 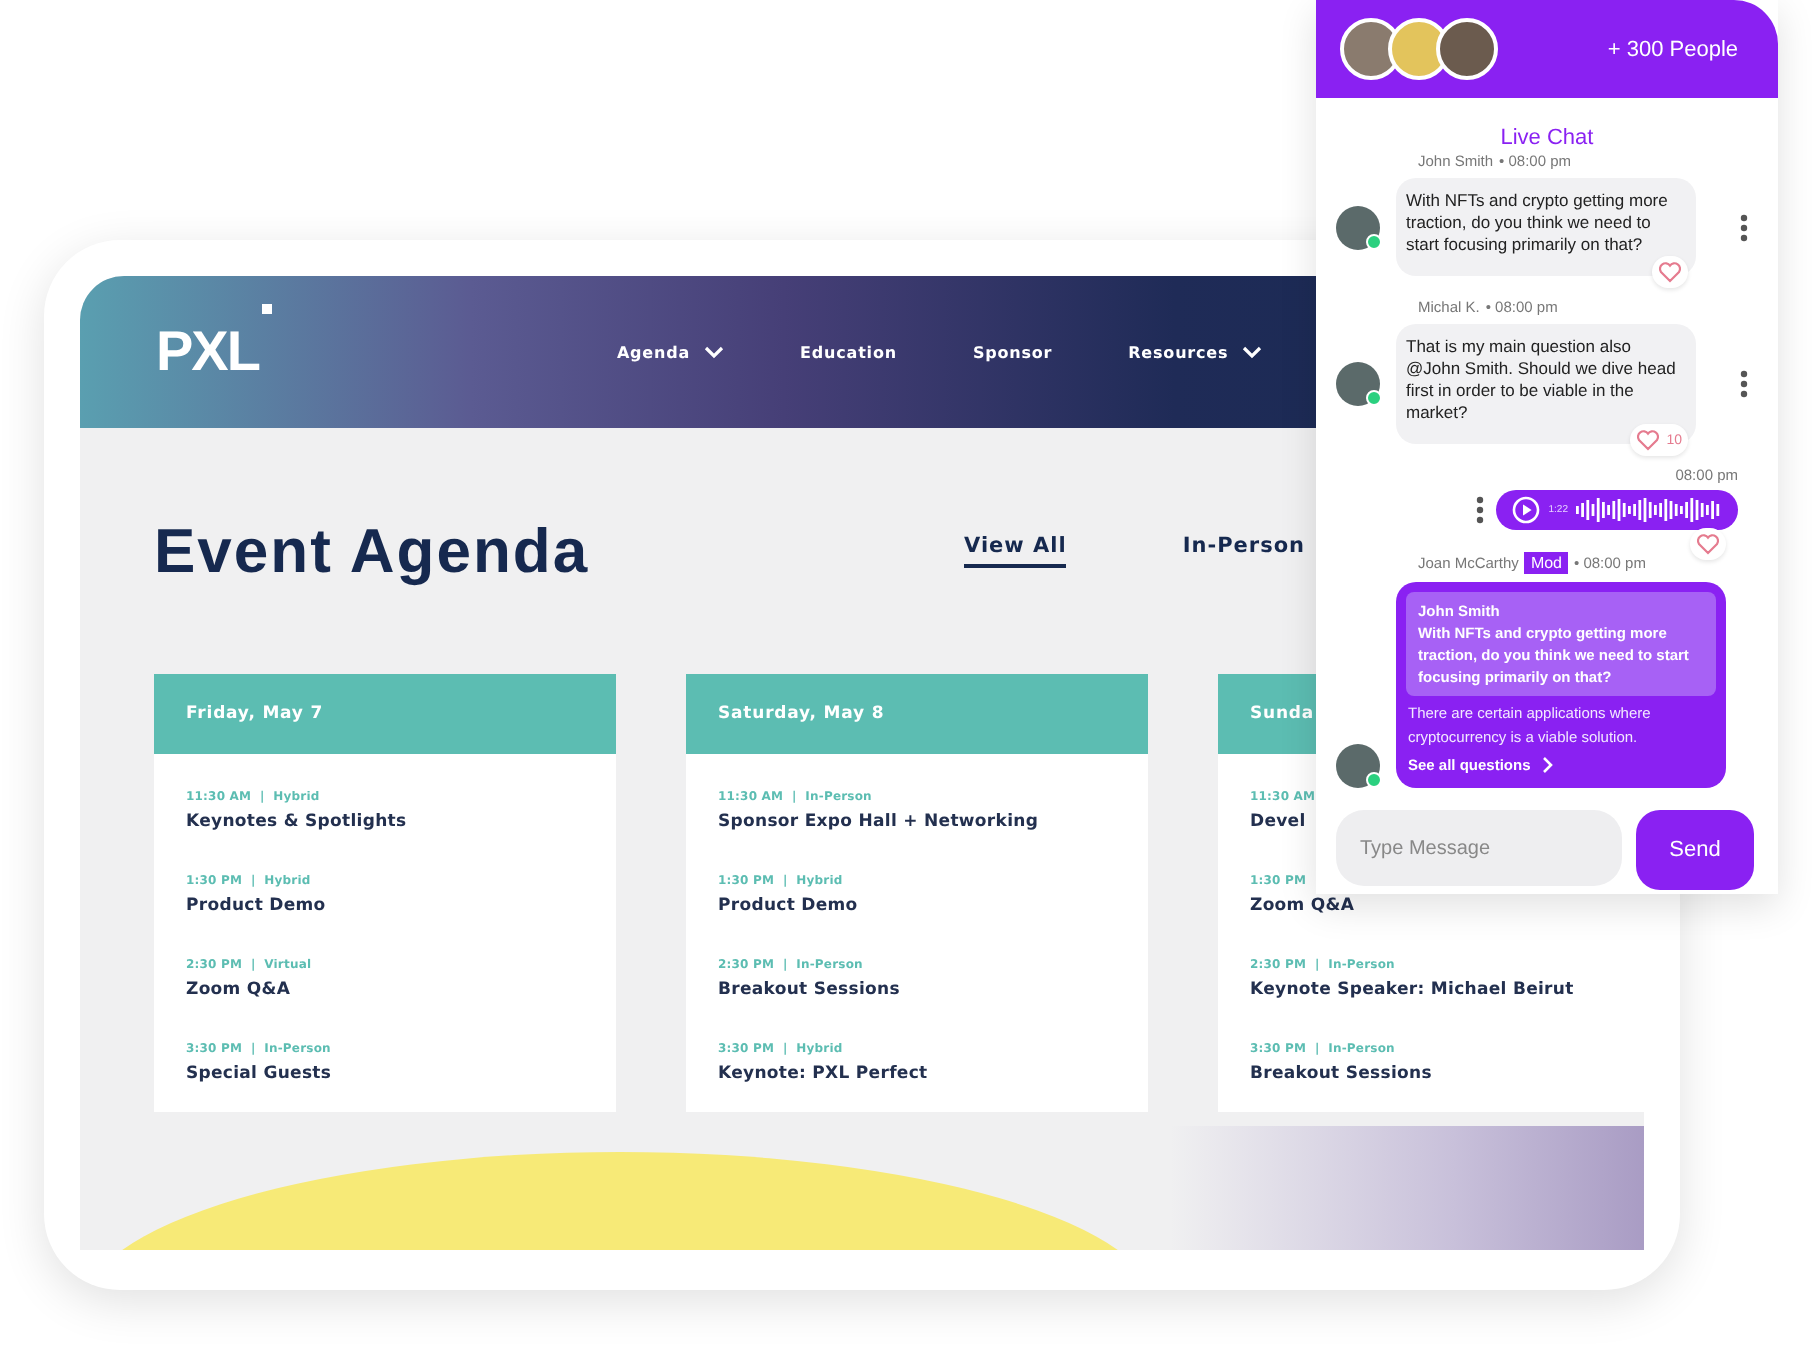 I want to click on logo: PXL, so click(x=207, y=352).